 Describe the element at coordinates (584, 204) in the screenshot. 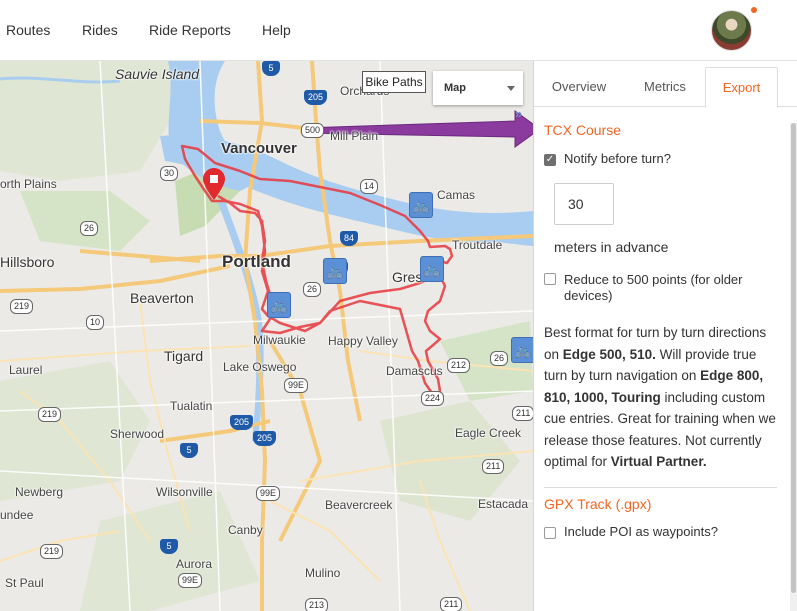

I see `turn-distance-input: 30` at that location.